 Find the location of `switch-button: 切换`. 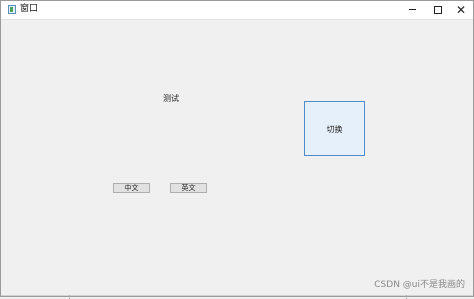

switch-button: 切换 is located at coordinates (334, 128).